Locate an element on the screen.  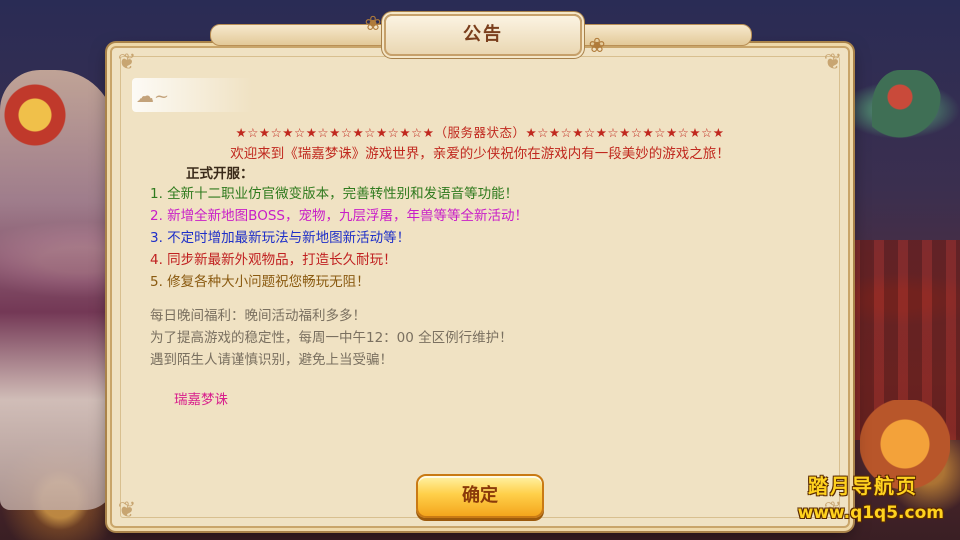
feature-item: 3. 不定时增加最新玩法与新地图新活动等！ is located at coordinates (280, 238).